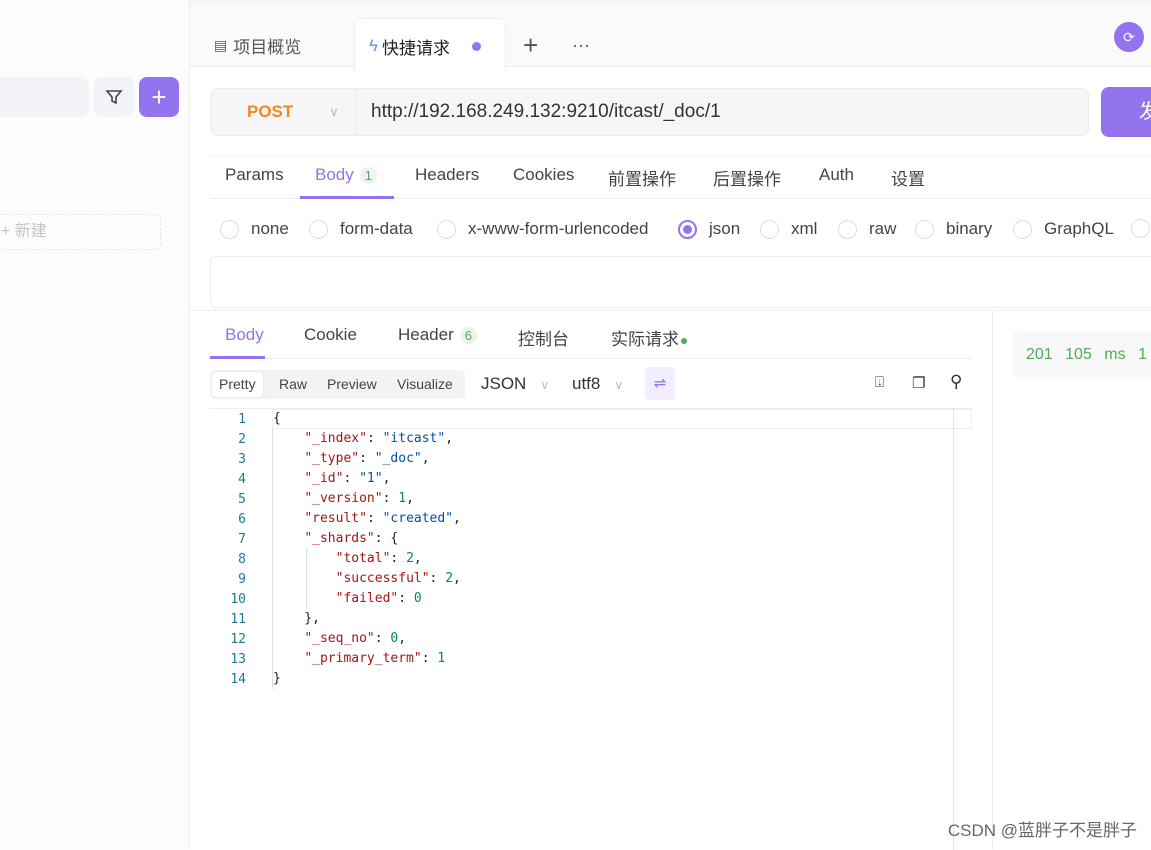 The width and height of the screenshot is (1151, 850). Describe the element at coordinates (591, 358) in the screenshot. I see `divider` at that location.